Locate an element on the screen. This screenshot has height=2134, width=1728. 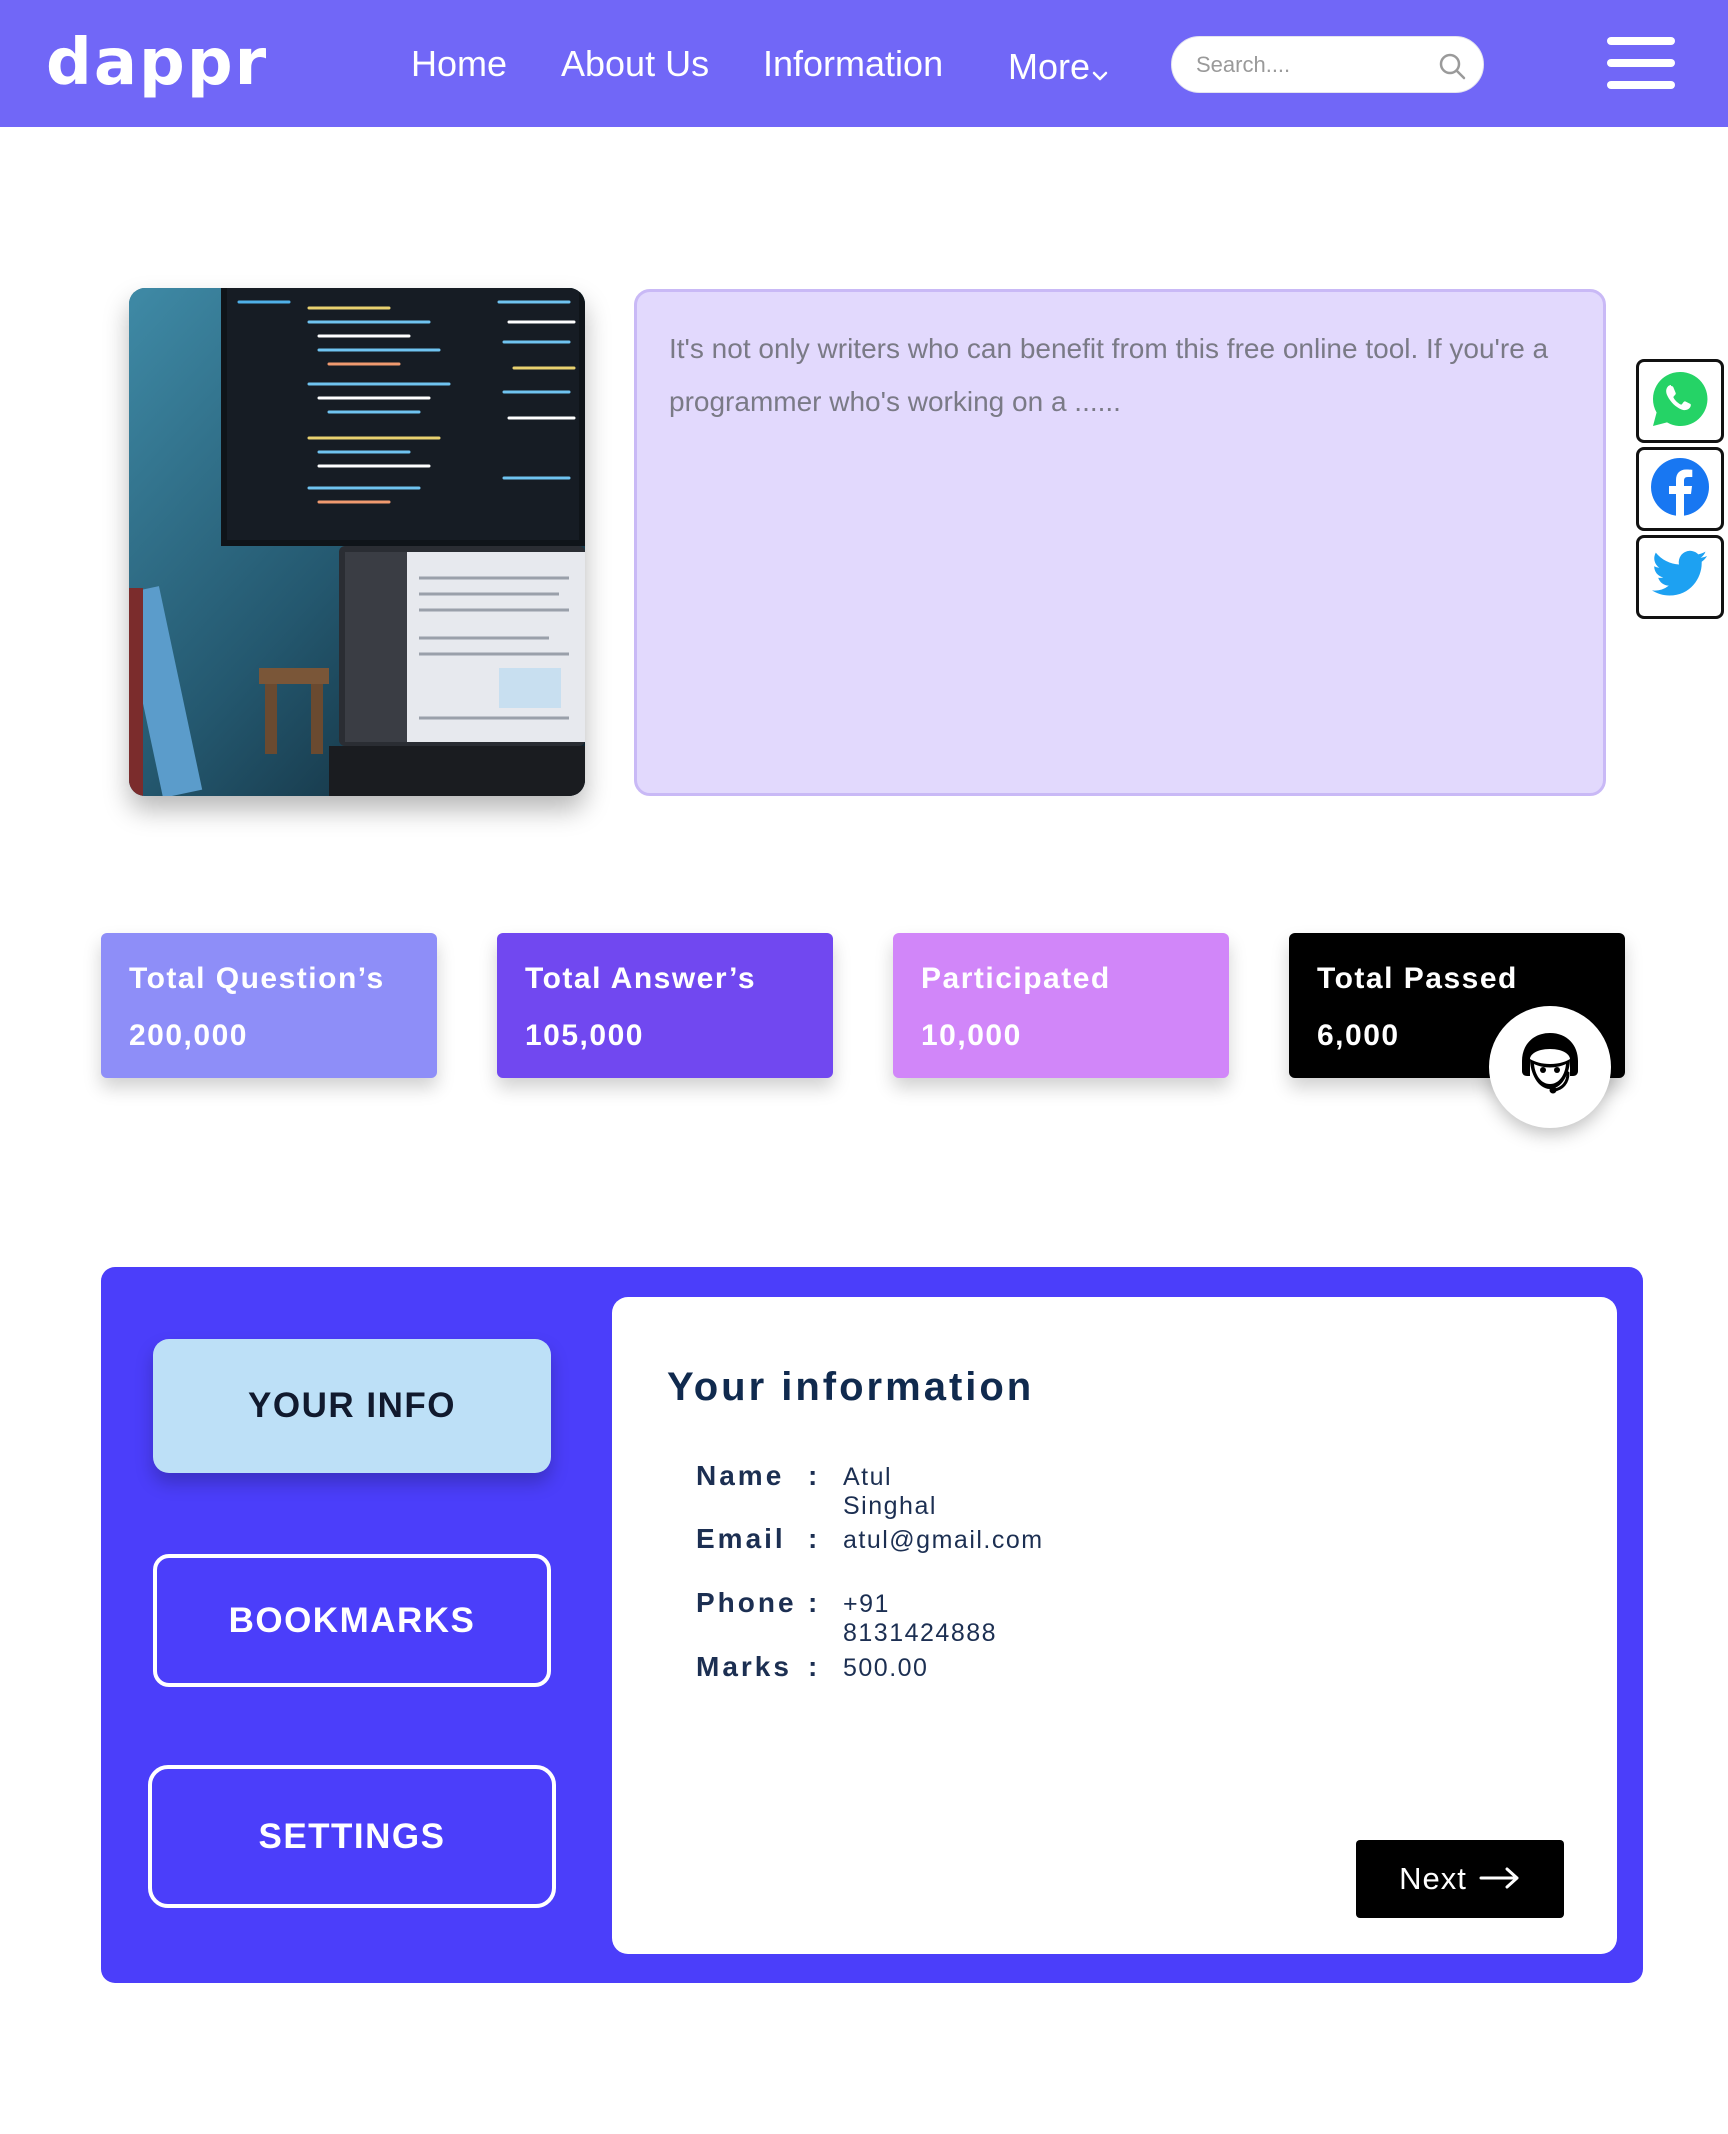
stat-value: 10,000 is located at coordinates (971, 1035).